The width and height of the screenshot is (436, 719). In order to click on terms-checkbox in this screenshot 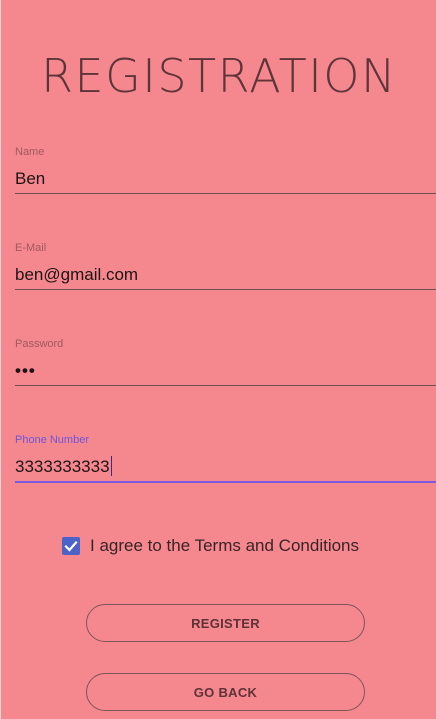, I will do `click(71, 546)`.